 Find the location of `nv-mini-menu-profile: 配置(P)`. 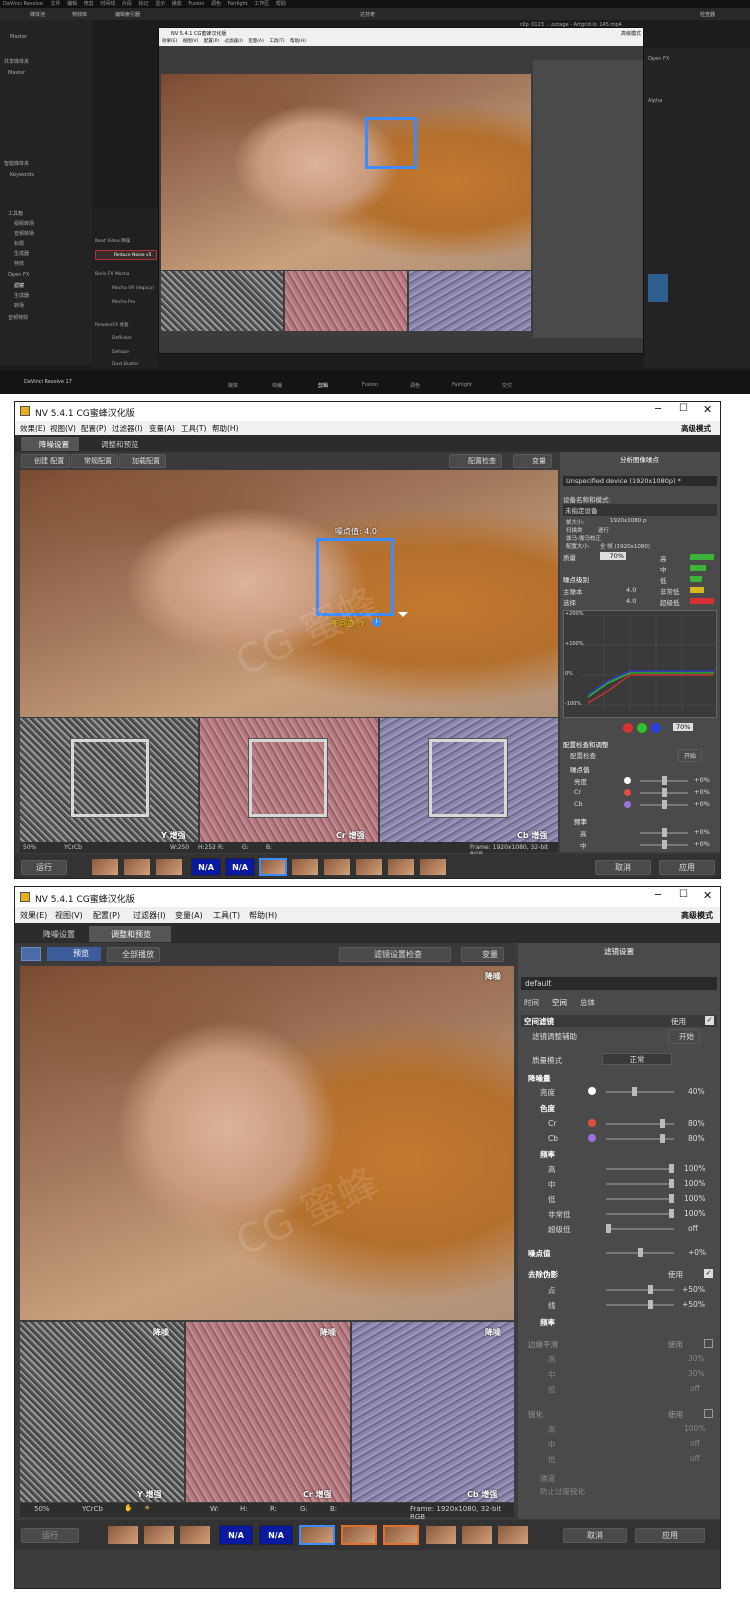

nv-mini-menu-profile: 配置(P) is located at coordinates (211, 41).